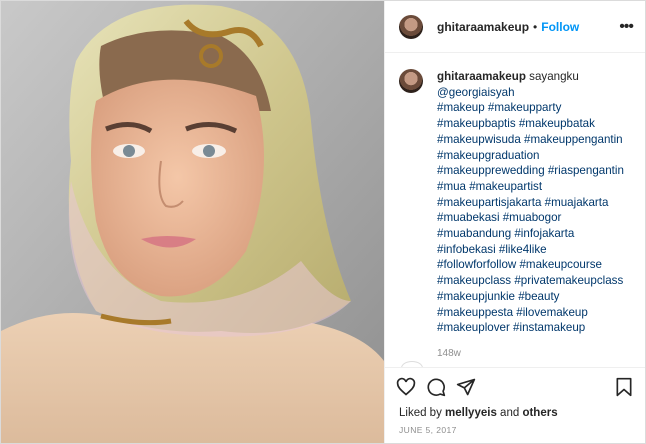 This screenshot has height=444, width=646. What do you see at coordinates (515, 386) in the screenshot?
I see `action-bar` at bounding box center [515, 386].